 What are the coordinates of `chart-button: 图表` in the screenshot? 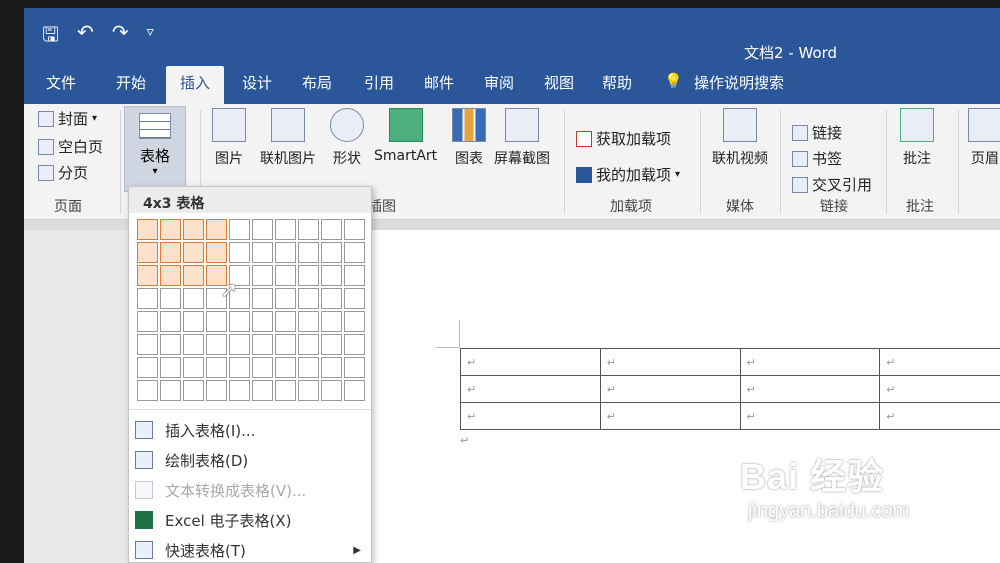 It's located at (469, 138).